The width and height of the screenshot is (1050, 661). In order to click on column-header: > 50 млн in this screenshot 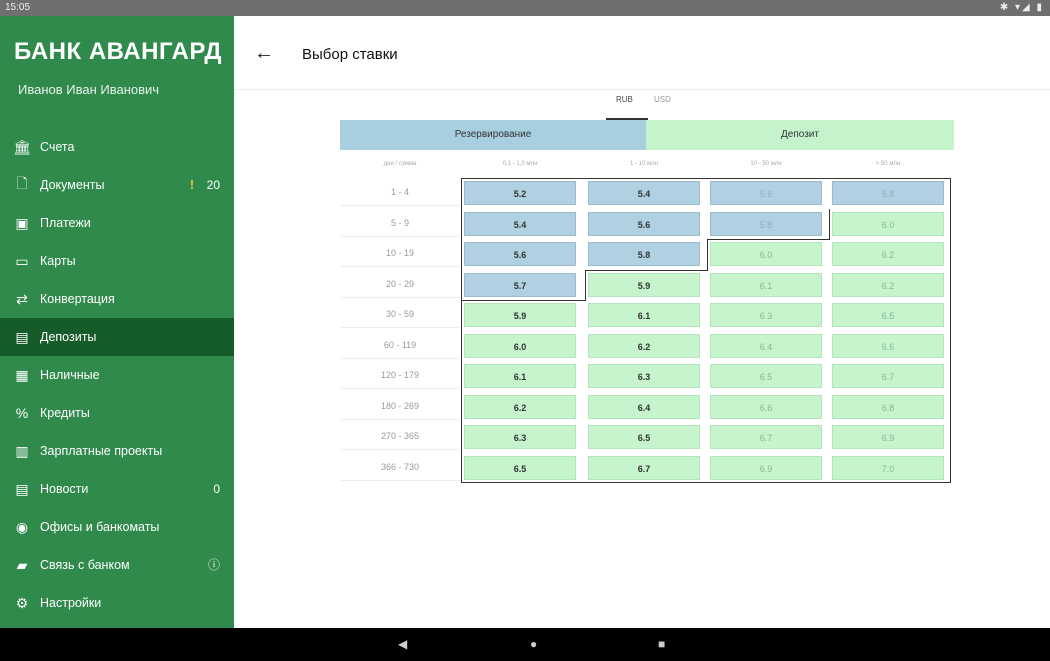, I will do `click(888, 164)`.